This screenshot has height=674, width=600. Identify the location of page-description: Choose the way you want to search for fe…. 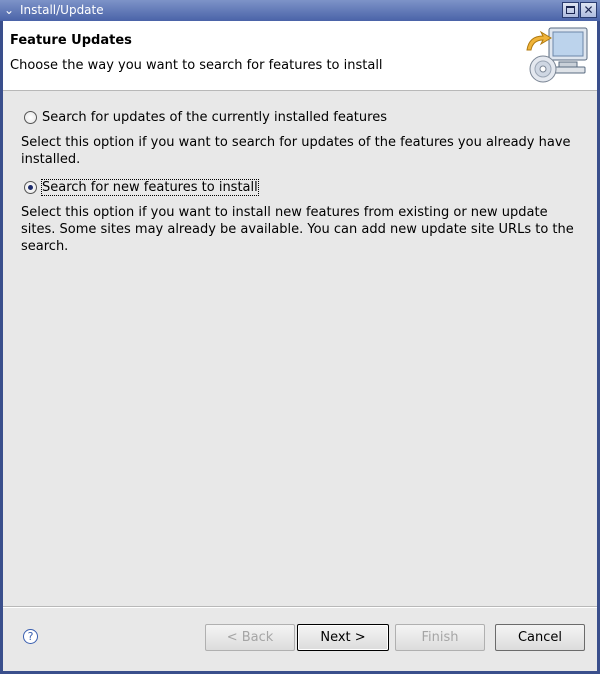
(196, 65).